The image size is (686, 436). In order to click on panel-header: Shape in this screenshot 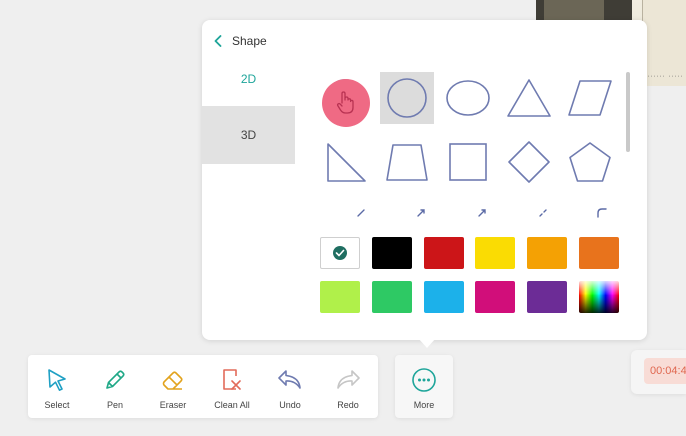, I will do `click(240, 41)`.